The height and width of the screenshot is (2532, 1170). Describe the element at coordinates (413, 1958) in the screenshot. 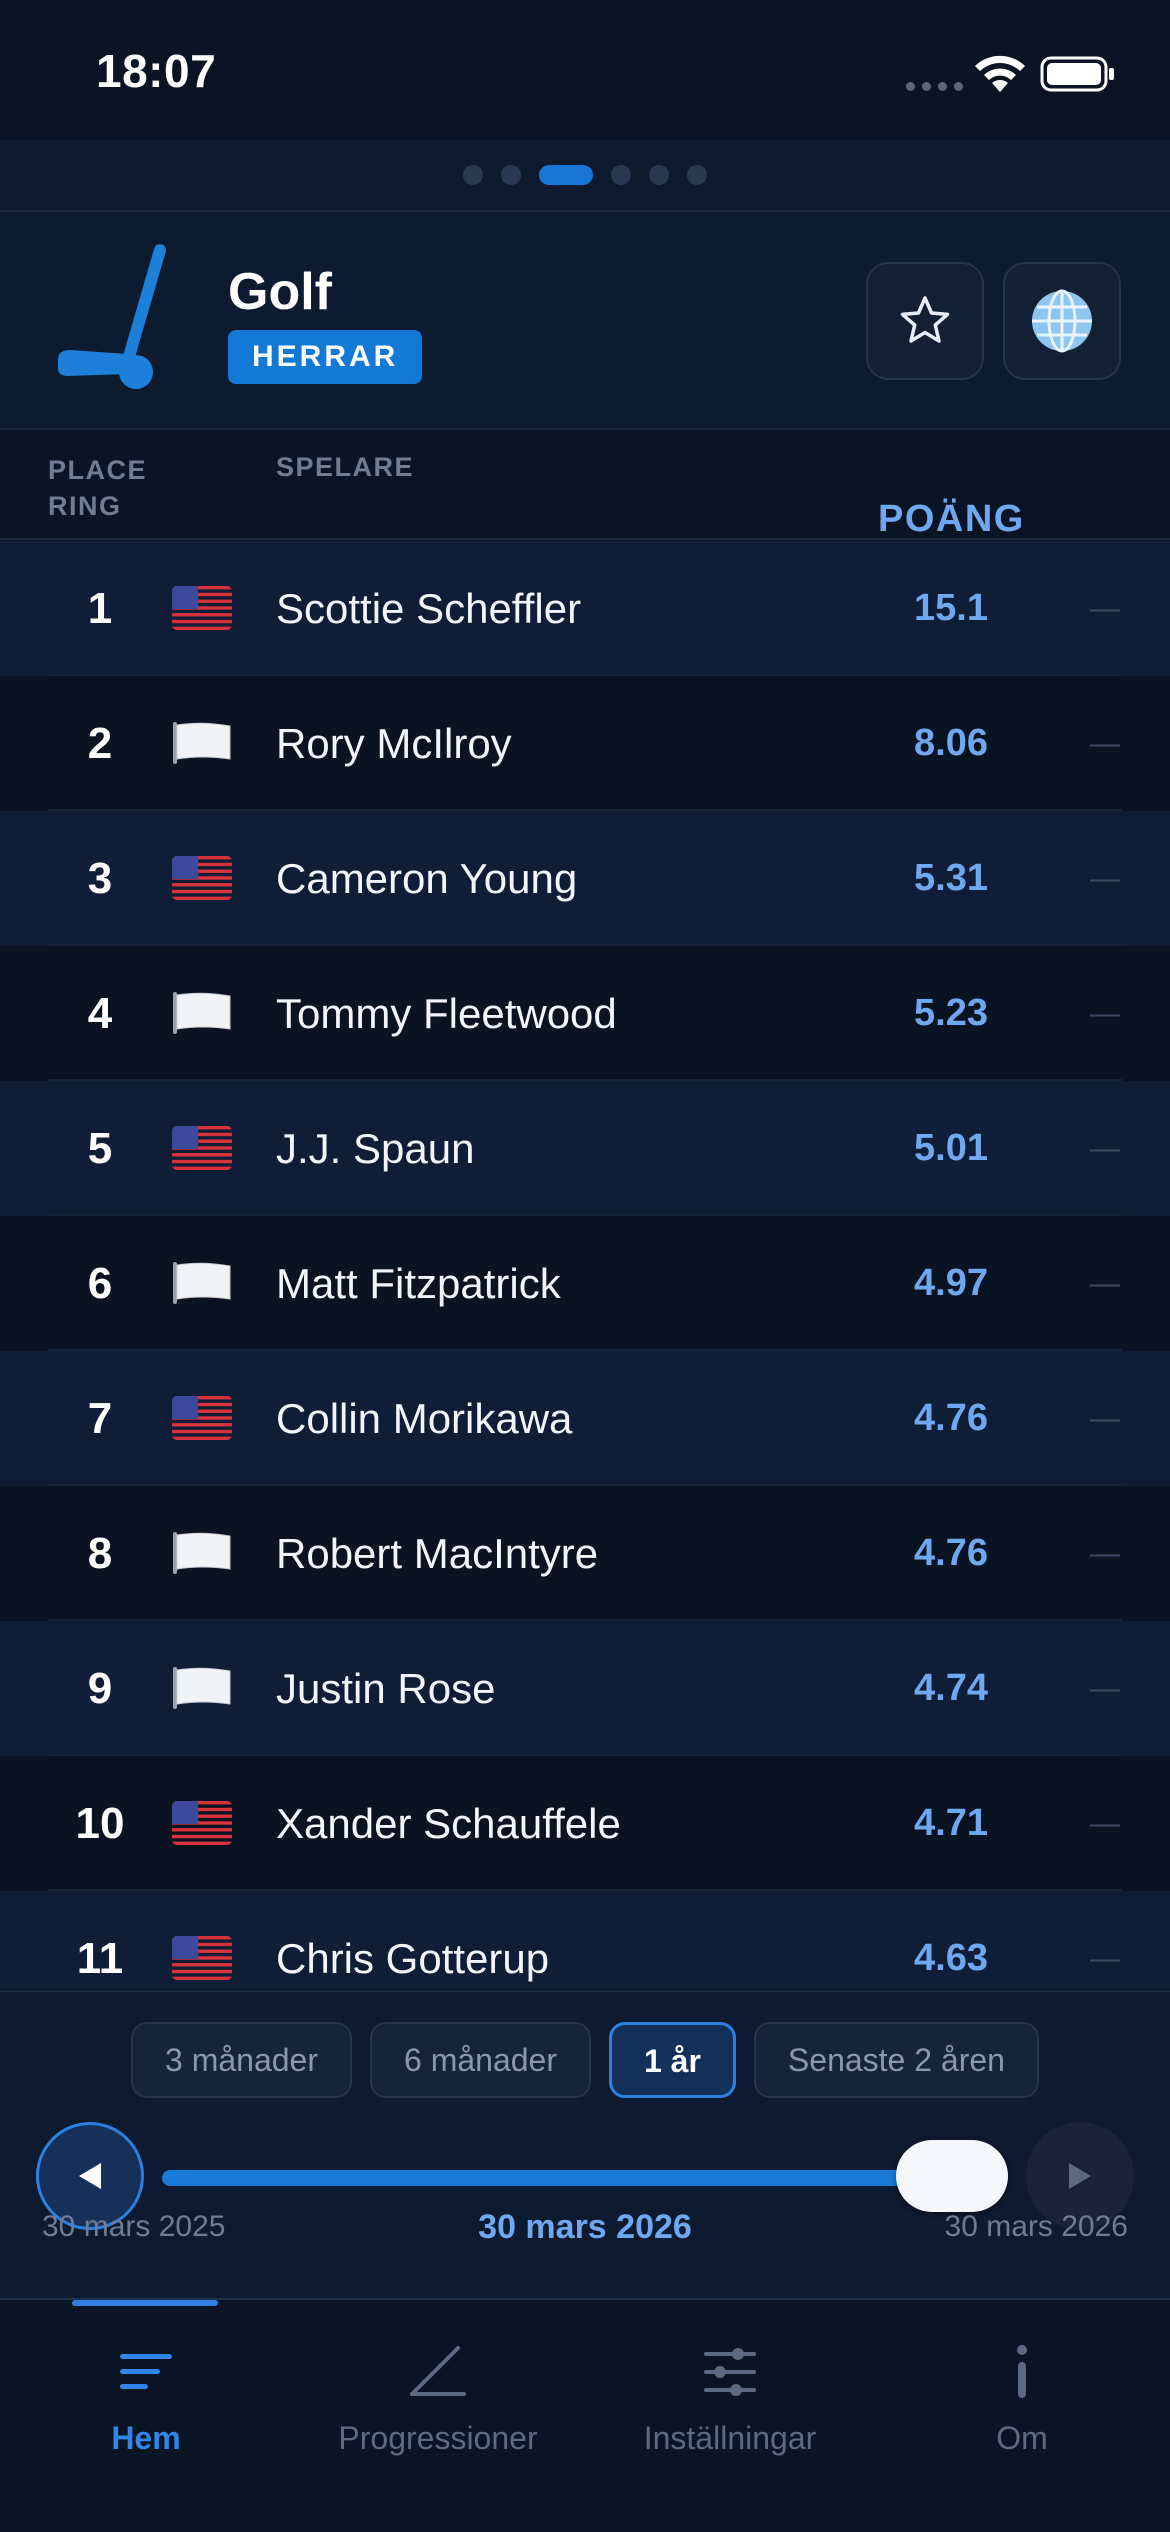

I see `player-name: Chris Gotterup` at that location.